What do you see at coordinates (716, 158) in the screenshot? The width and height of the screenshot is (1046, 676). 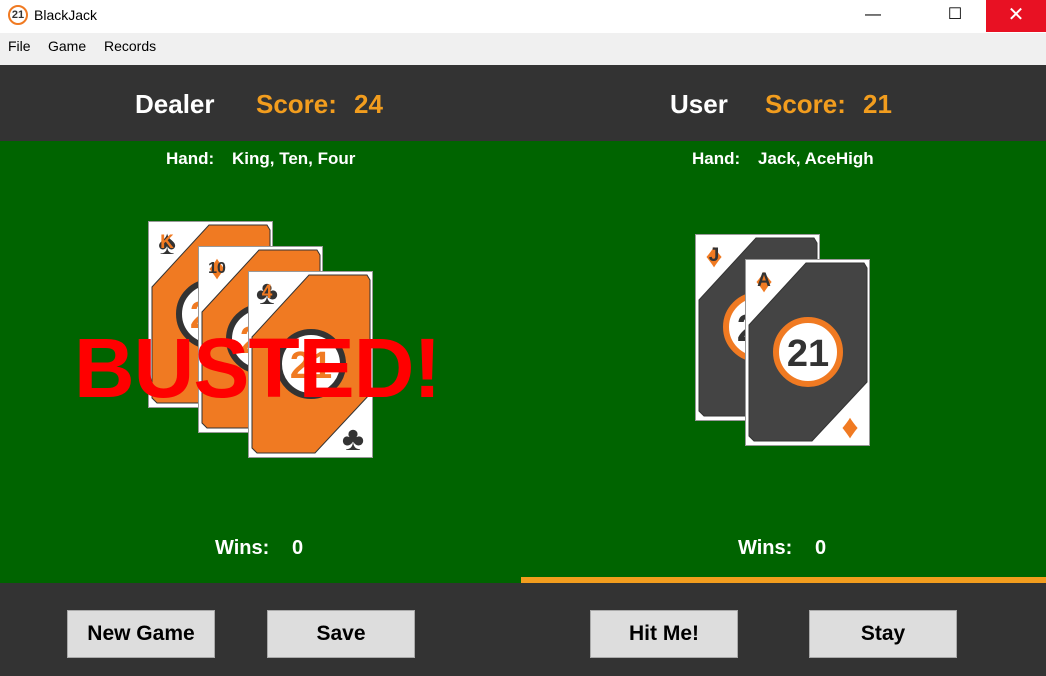 I see `user-hand-label: Hand:` at bounding box center [716, 158].